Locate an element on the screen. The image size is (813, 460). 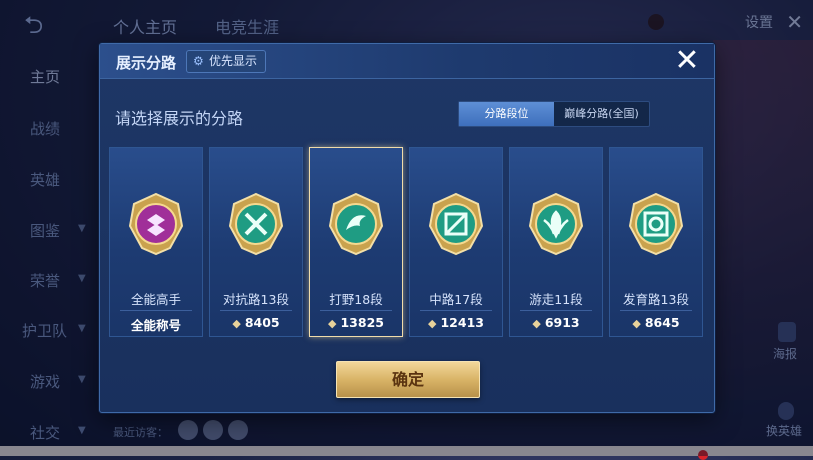
lane-name: 打野18段 is located at coordinates (356, 299).